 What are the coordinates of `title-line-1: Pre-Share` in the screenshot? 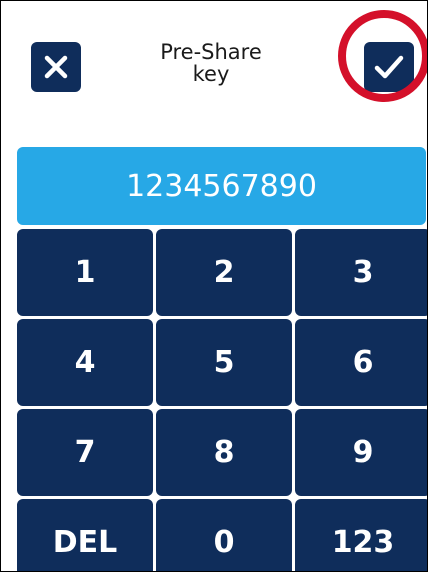 It's located at (211, 52).